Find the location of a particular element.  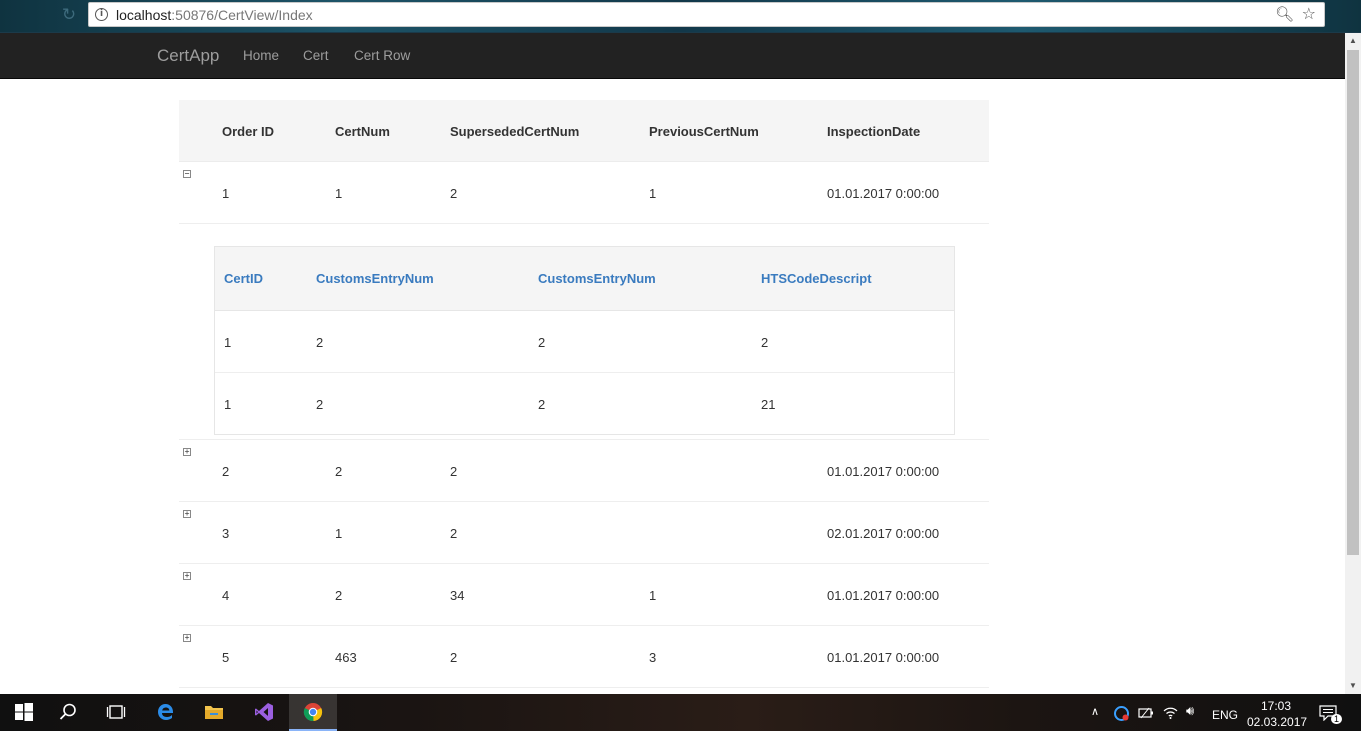

column-header-previous-certnum: PreviousCertNum is located at coordinates (704, 131).